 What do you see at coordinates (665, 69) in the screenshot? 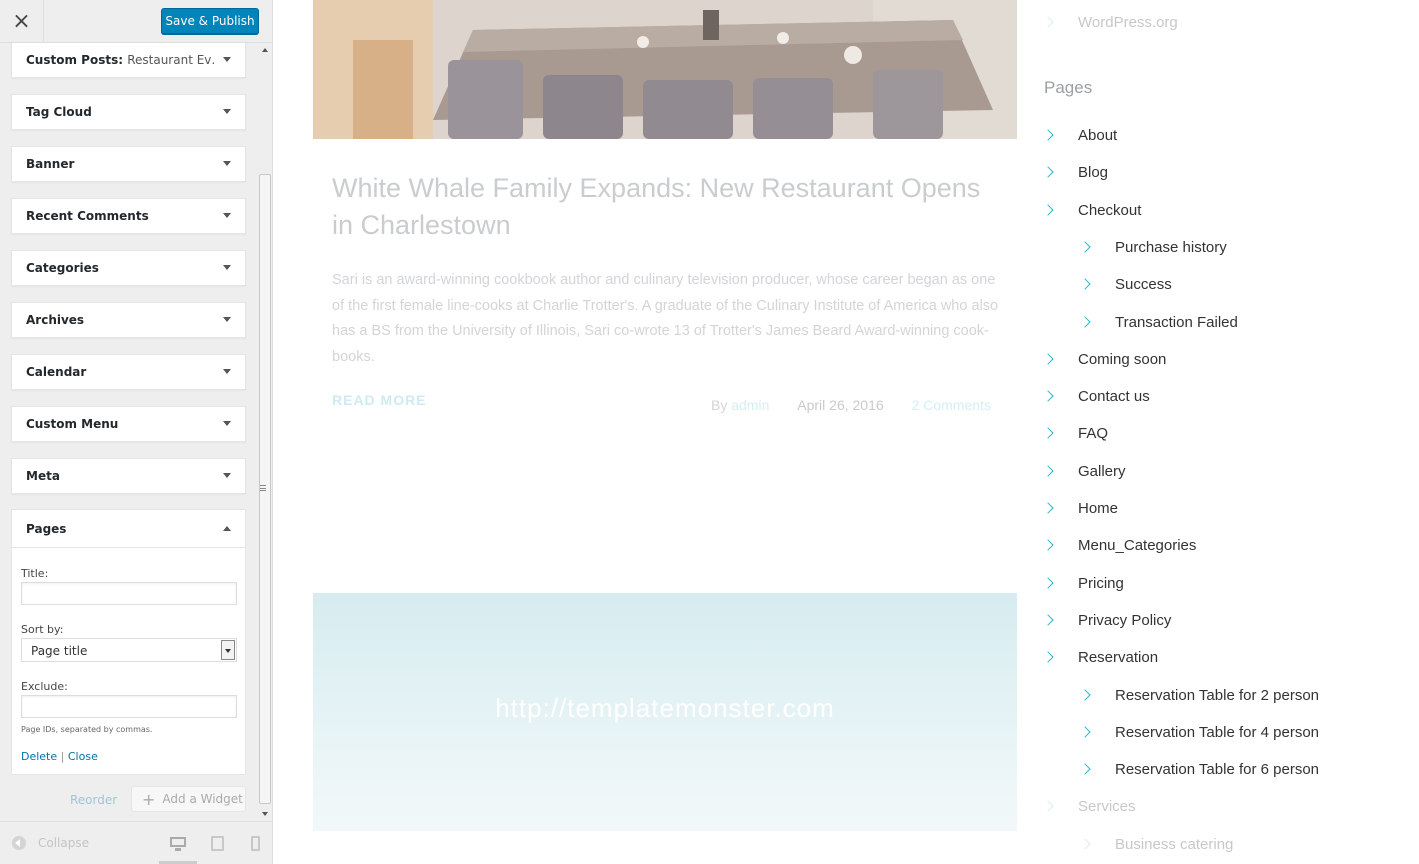
I see `post-featured-image` at bounding box center [665, 69].